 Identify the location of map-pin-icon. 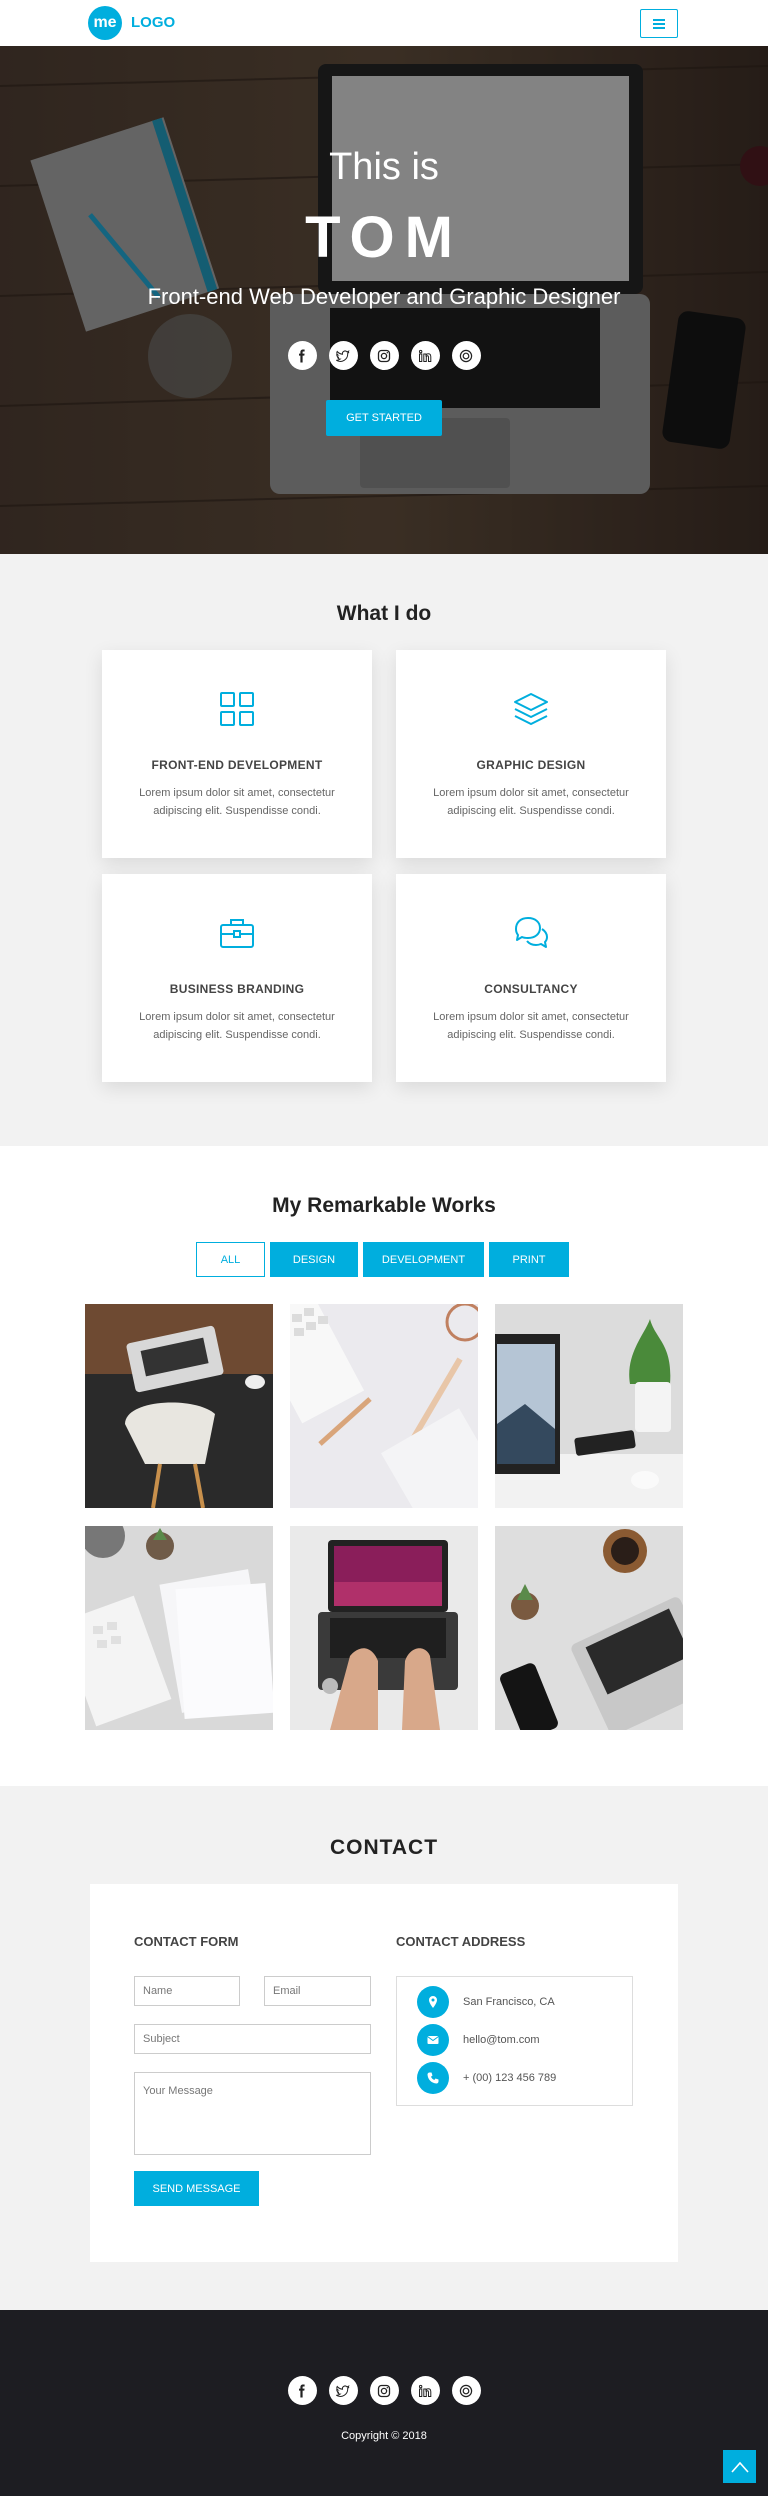
(433, 2002).